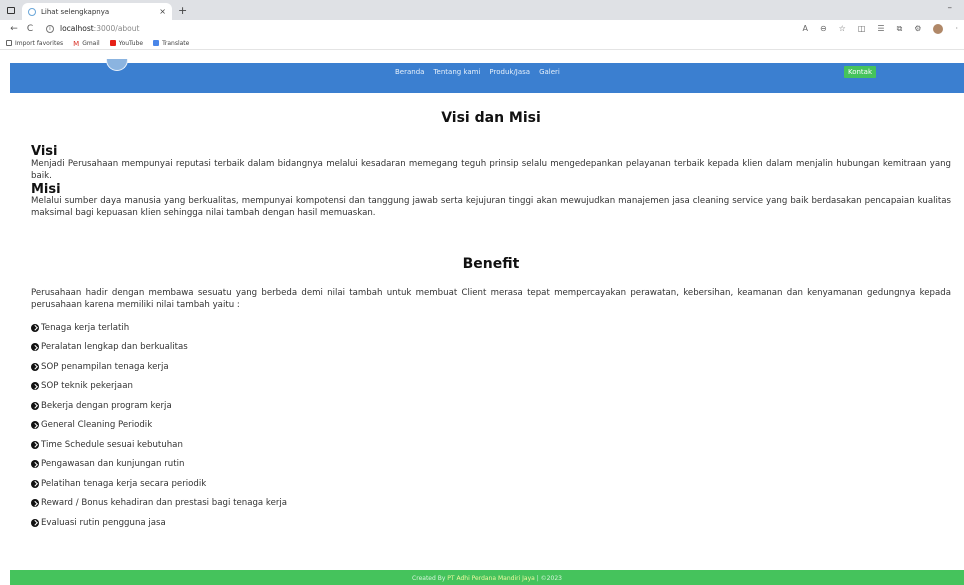  What do you see at coordinates (39, 43) in the screenshot?
I see `bookmark-label: Import favorites` at bounding box center [39, 43].